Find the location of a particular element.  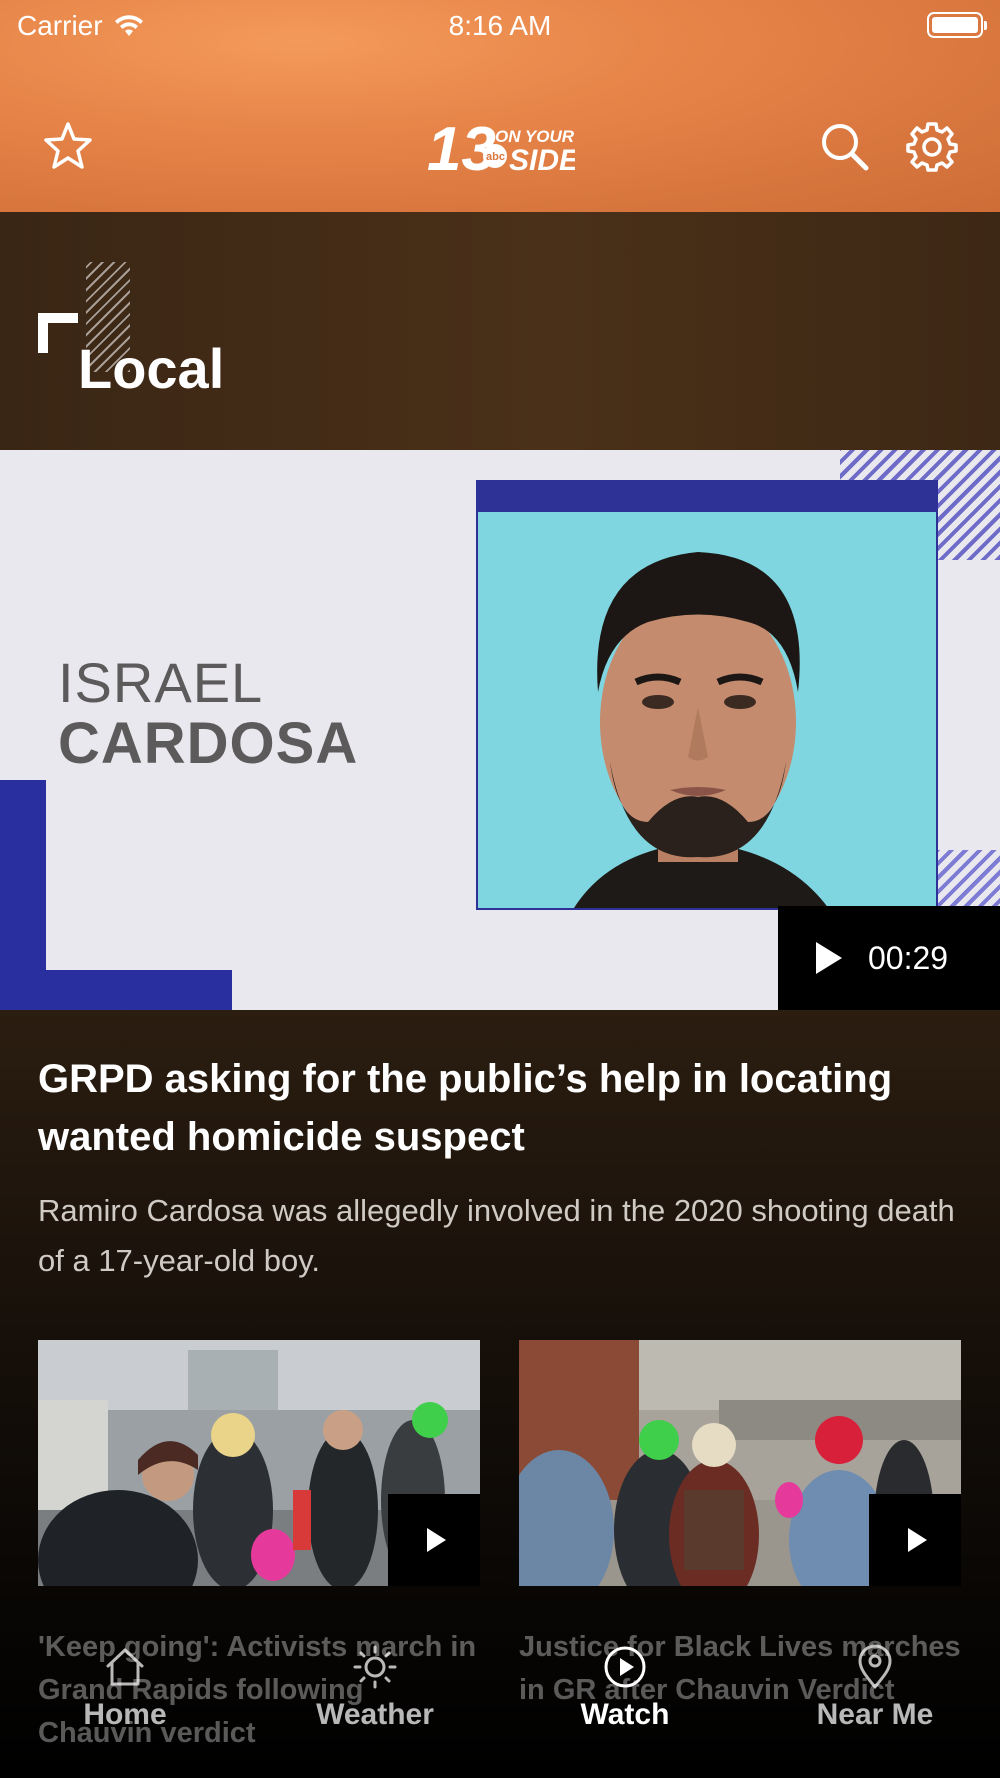

svg-text: 13 is located at coordinates (461, 146).